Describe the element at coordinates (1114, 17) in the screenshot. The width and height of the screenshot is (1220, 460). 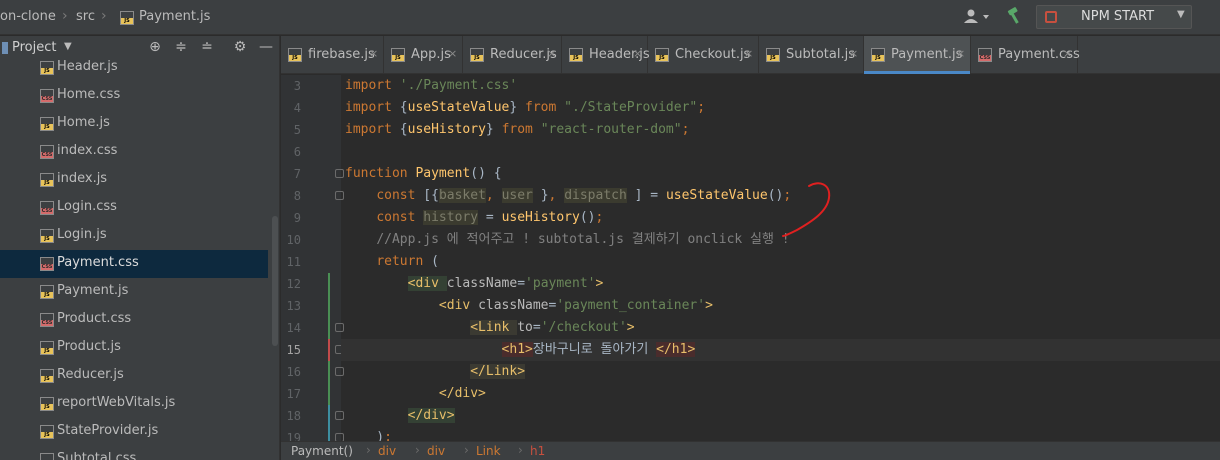
I see `run-configuration-select: NPM START ▼` at that location.